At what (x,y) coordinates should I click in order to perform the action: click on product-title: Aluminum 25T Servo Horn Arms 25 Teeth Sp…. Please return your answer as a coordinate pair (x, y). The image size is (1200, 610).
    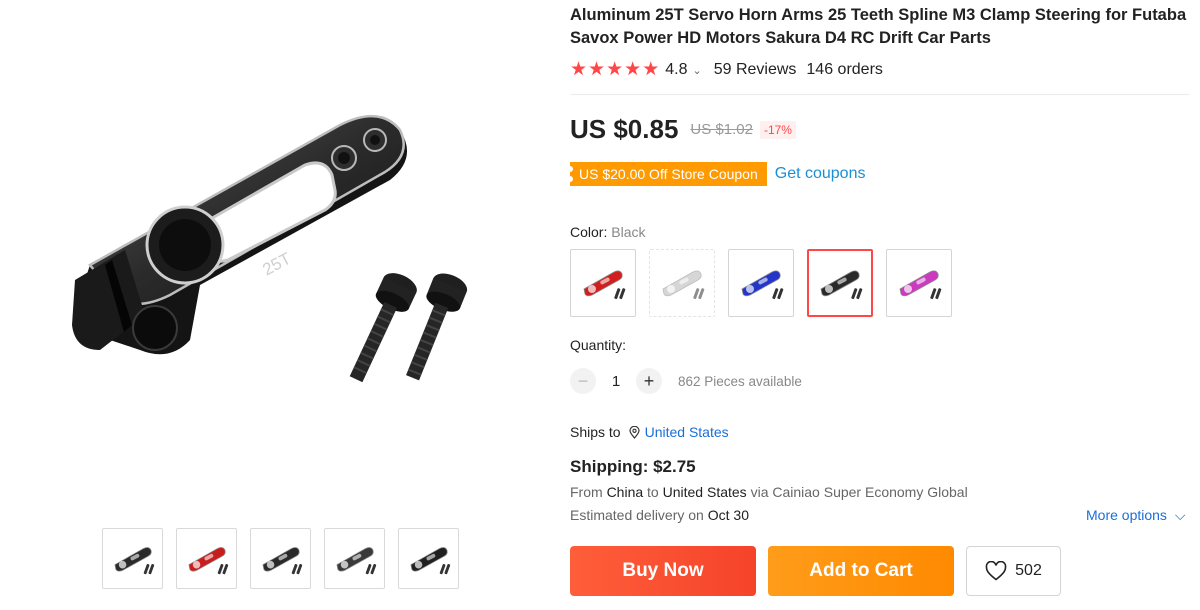
    Looking at the image, I should click on (878, 26).